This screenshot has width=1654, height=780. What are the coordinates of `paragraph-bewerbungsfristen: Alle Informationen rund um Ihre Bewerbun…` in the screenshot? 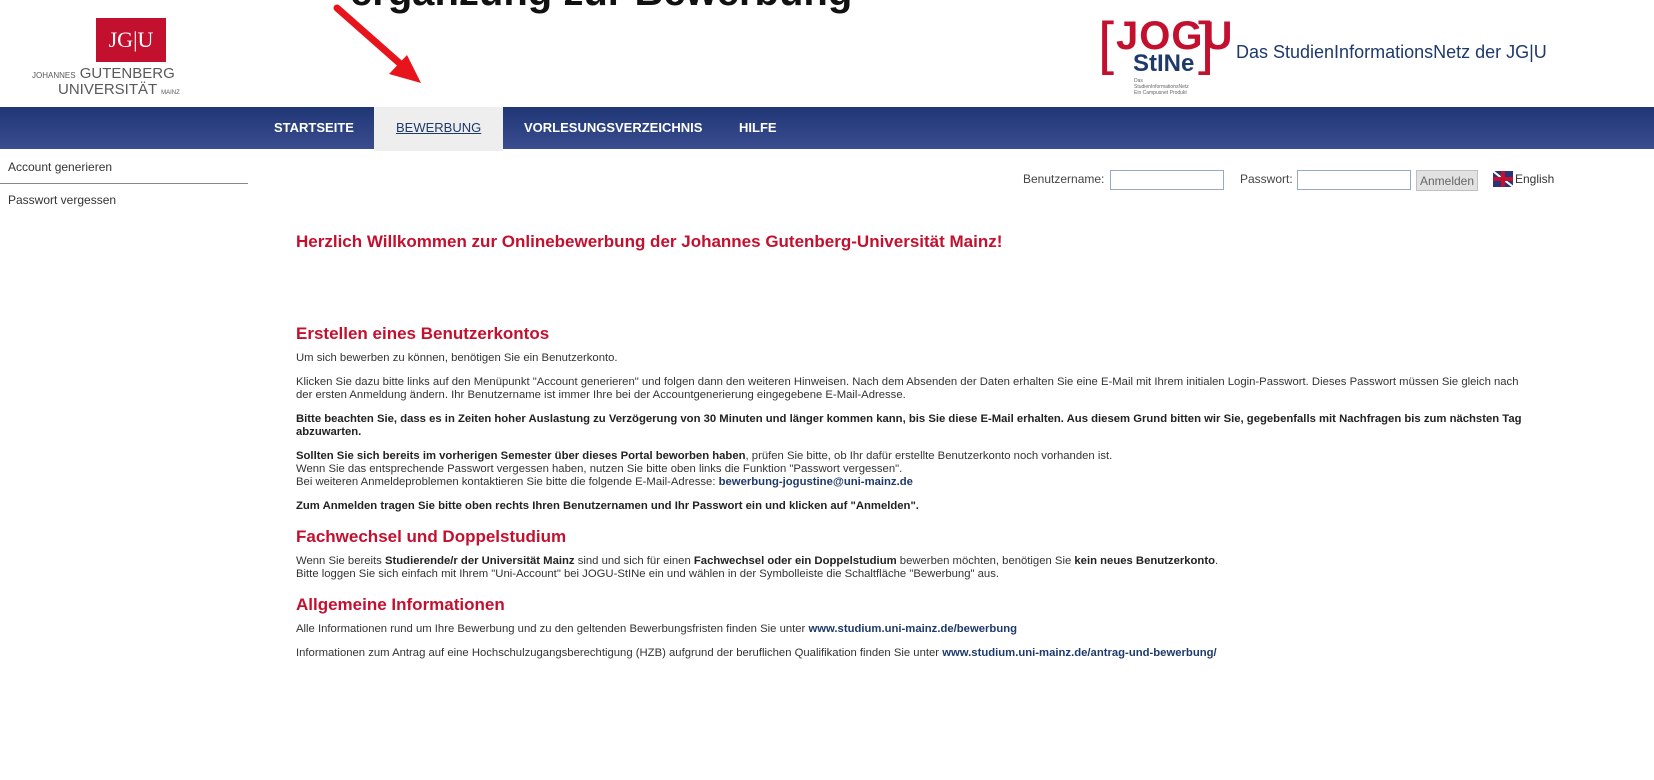 It's located at (916, 629).